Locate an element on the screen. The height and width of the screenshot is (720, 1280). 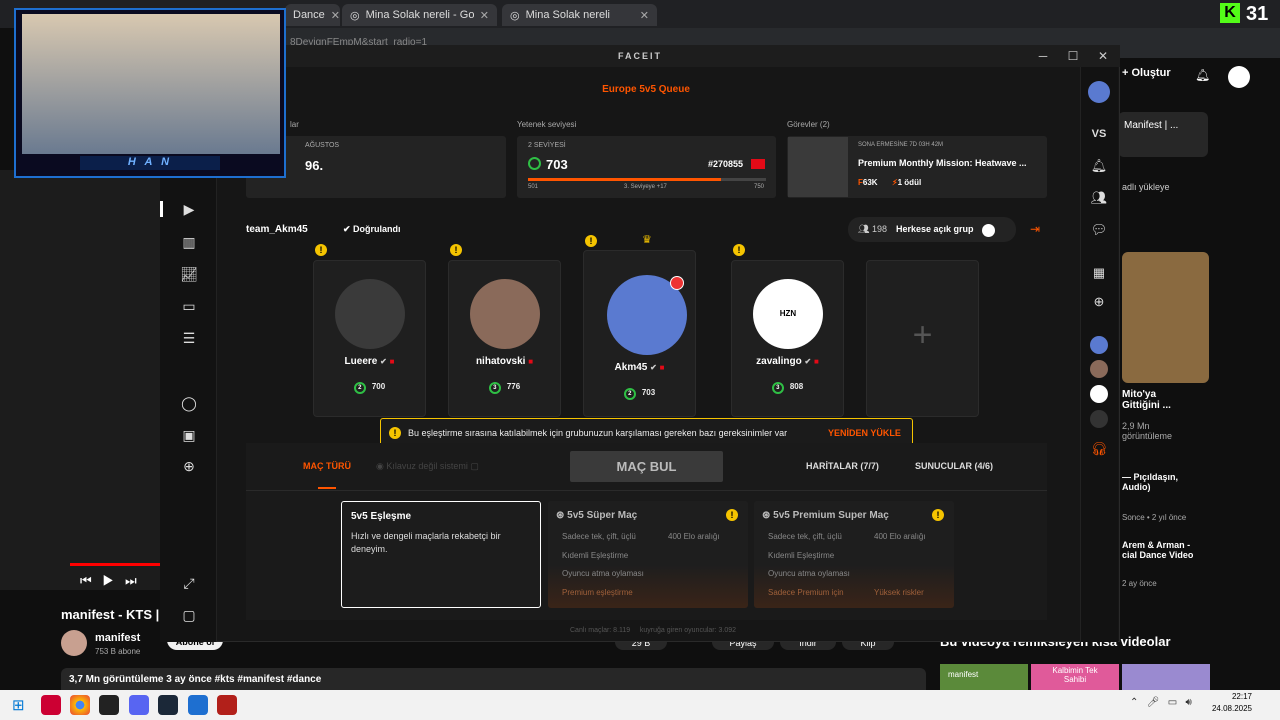
player-slot: Akm45 ✔ ■ 2 703 is located at coordinates (639, 333).